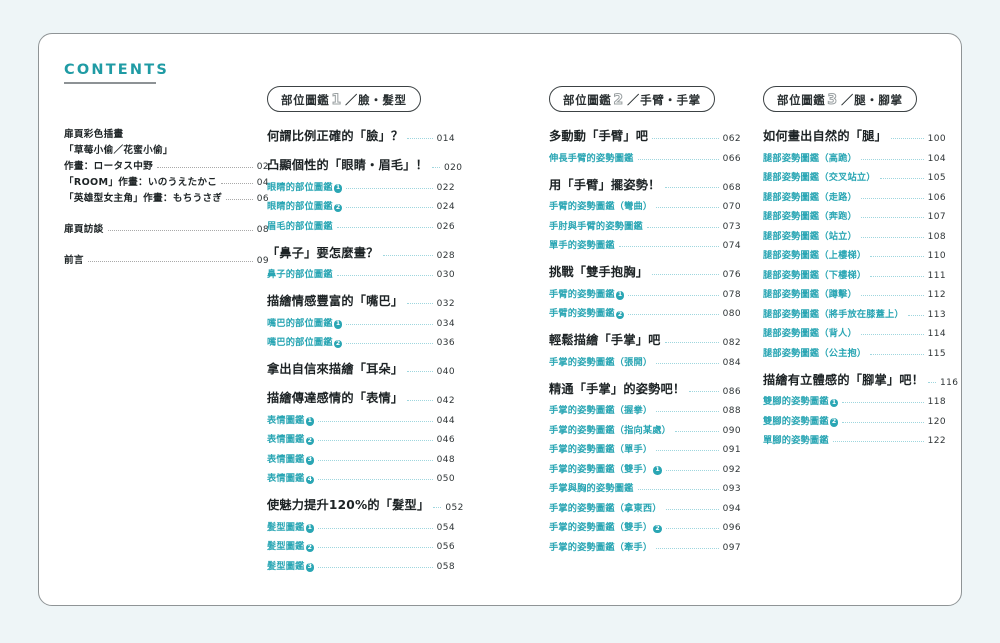 The height and width of the screenshot is (643, 1000). Describe the element at coordinates (645, 361) in the screenshot. I see `toc-entry-sub: 手掌的姿勢圖鑑（張開） 084` at that location.